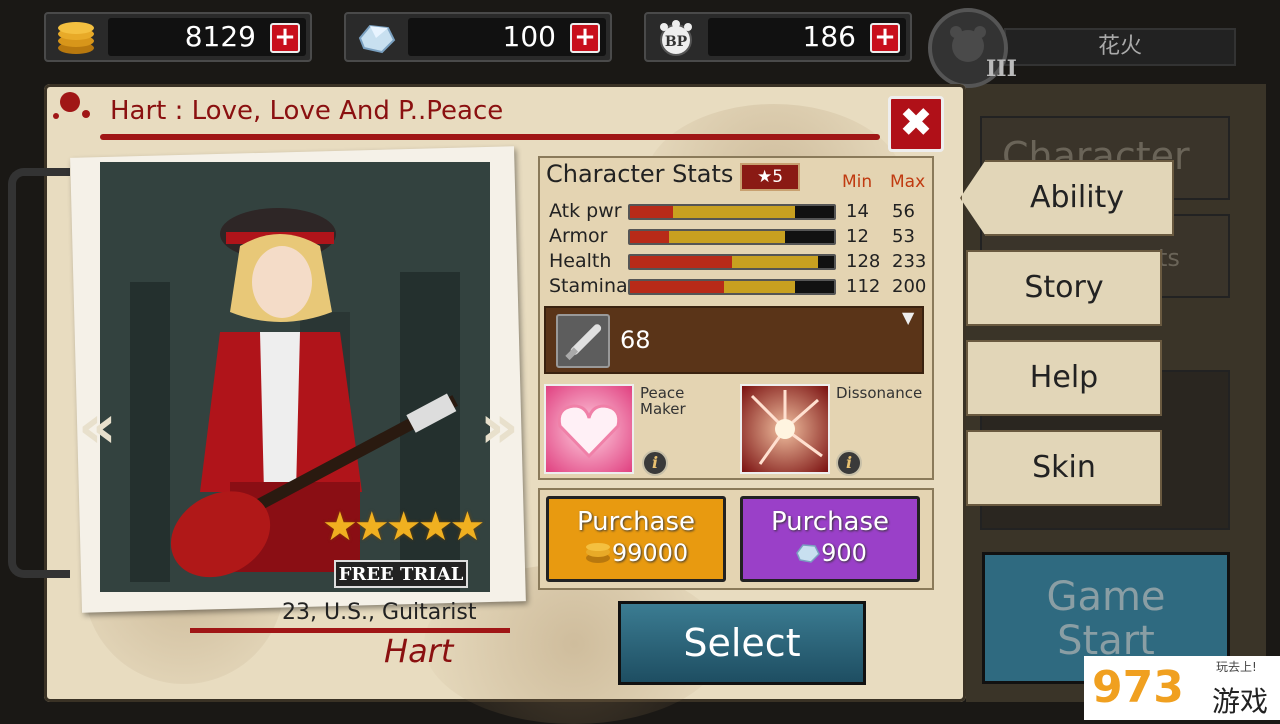  What do you see at coordinates (580, 261) in the screenshot?
I see `stat-label: Health` at bounding box center [580, 261].